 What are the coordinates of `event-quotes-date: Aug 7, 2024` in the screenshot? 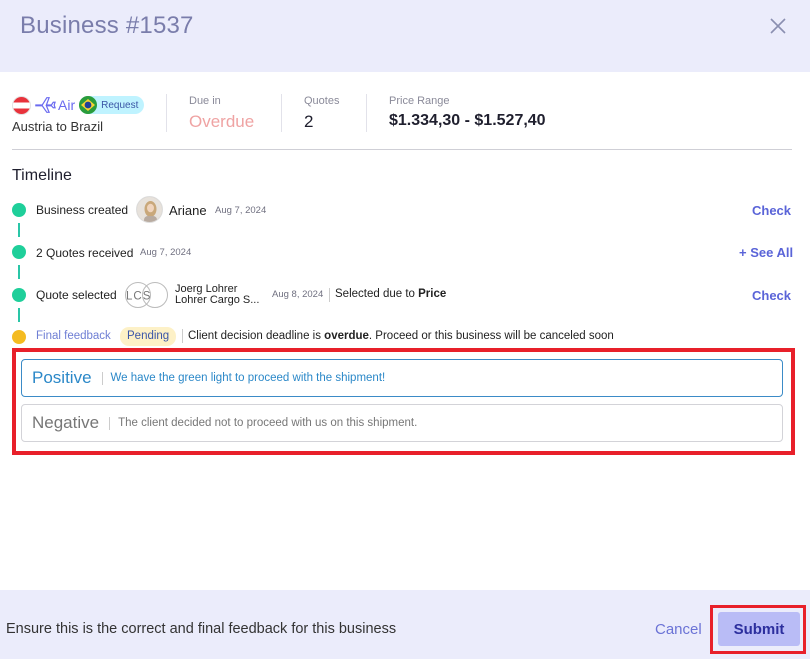 It's located at (166, 252).